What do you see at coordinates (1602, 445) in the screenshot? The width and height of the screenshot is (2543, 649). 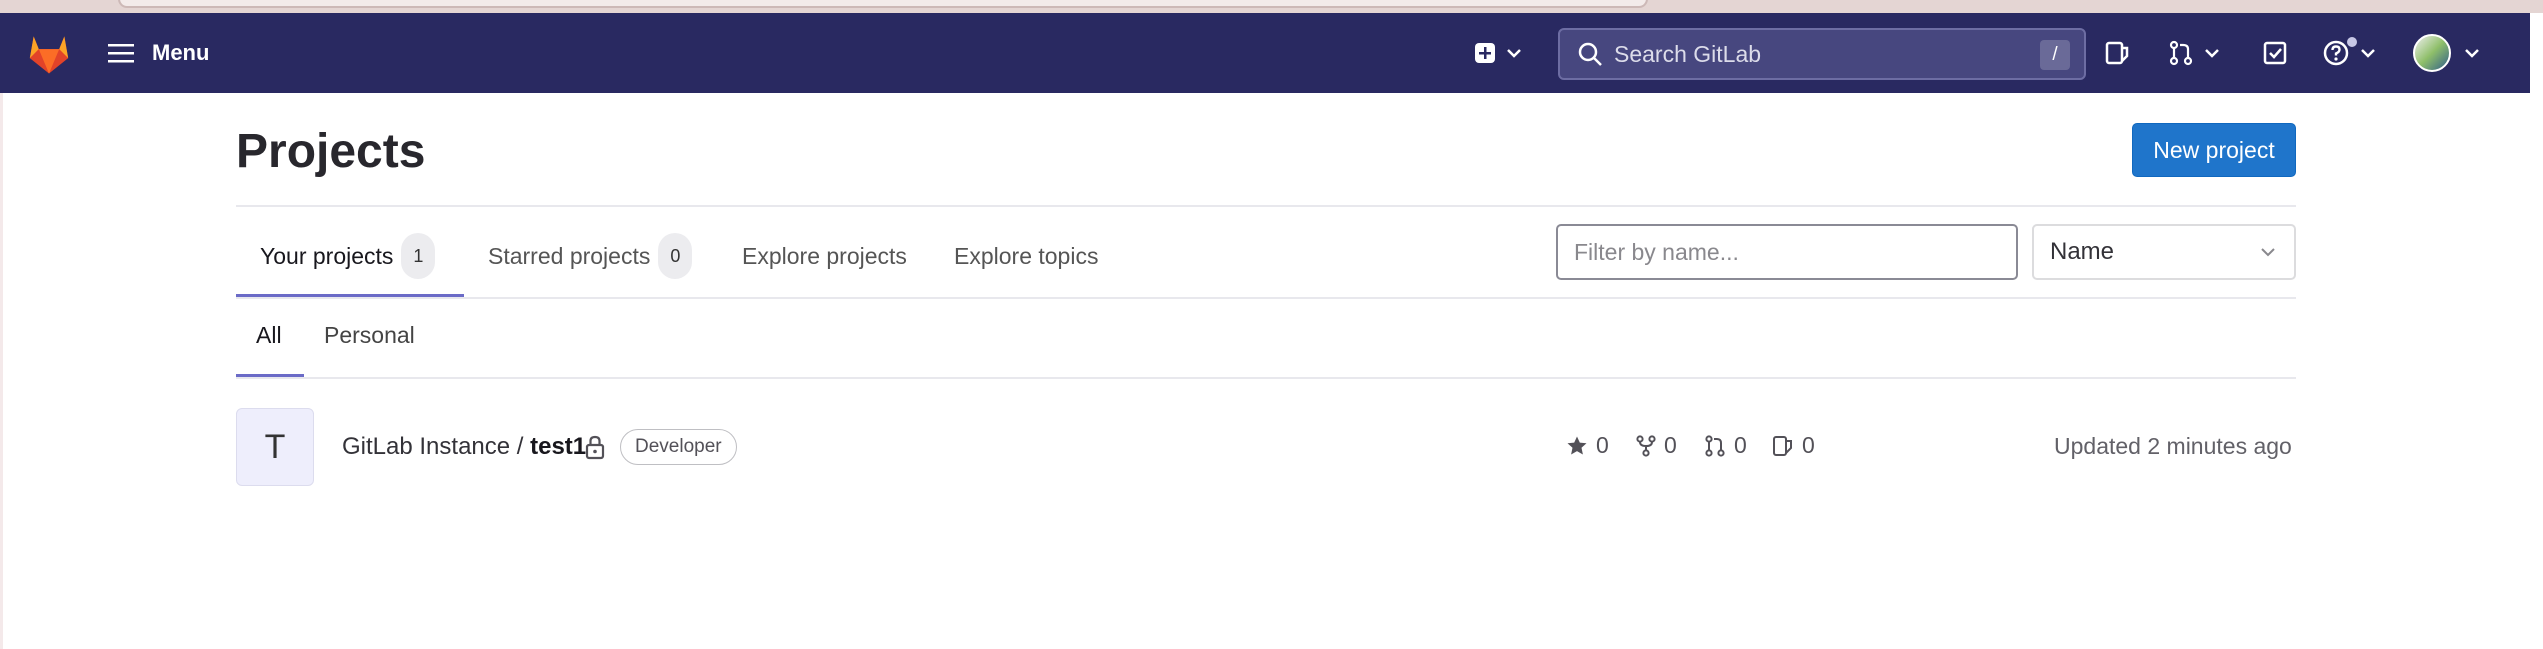 I see `stars-value: 0` at bounding box center [1602, 445].